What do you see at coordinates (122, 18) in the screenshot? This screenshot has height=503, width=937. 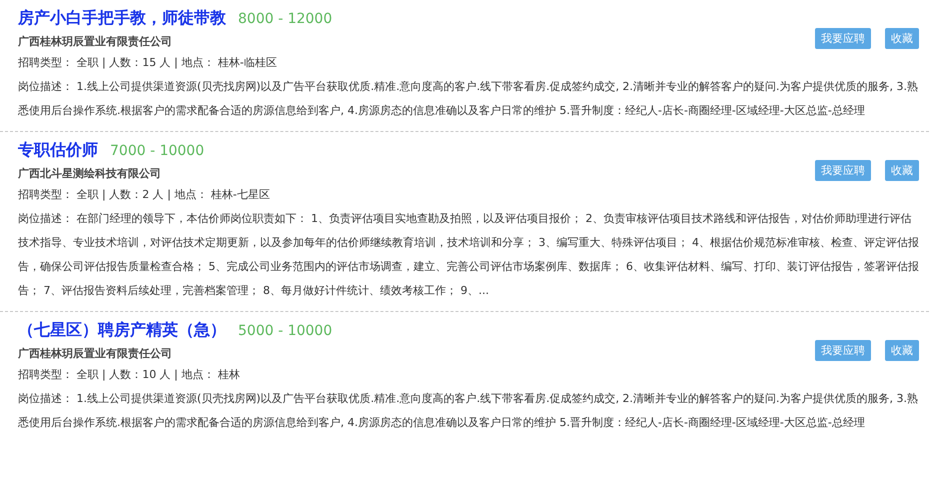 I see `job-title: 房产小白手把手教，师徒带教` at bounding box center [122, 18].